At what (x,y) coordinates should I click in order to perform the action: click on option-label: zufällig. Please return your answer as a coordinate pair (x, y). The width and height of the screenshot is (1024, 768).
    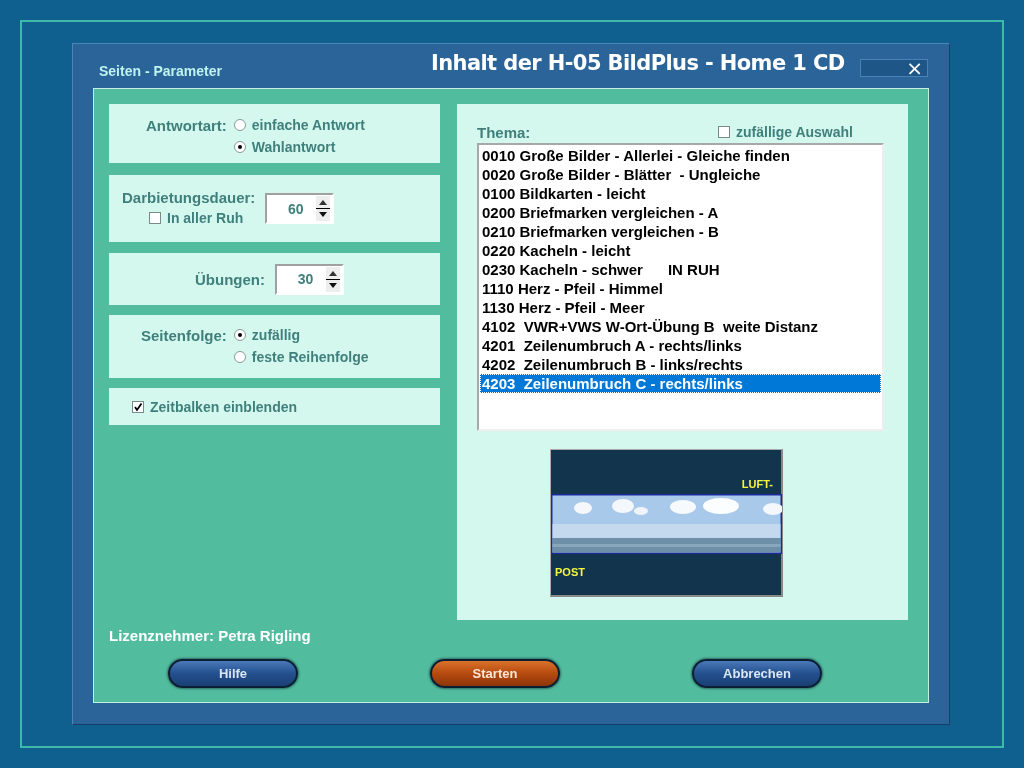
    Looking at the image, I should click on (276, 335).